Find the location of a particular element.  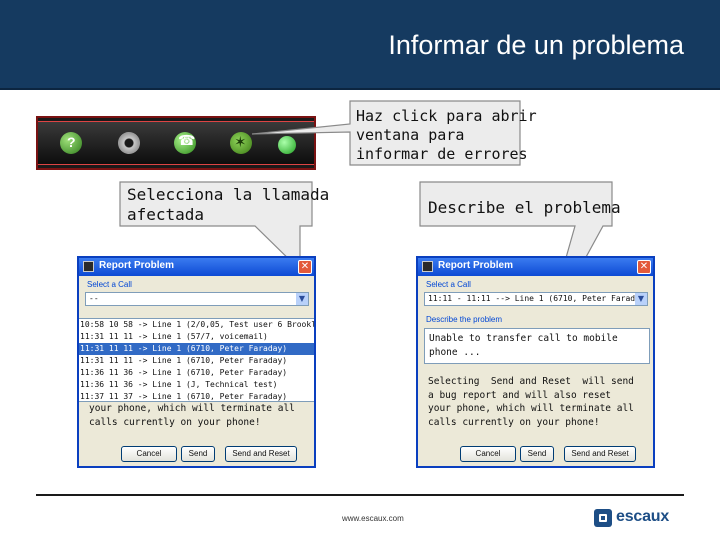

call-list-row: 11:31 11 11 -> Line 1 (57/7, voicemail) is located at coordinates (196, 337).